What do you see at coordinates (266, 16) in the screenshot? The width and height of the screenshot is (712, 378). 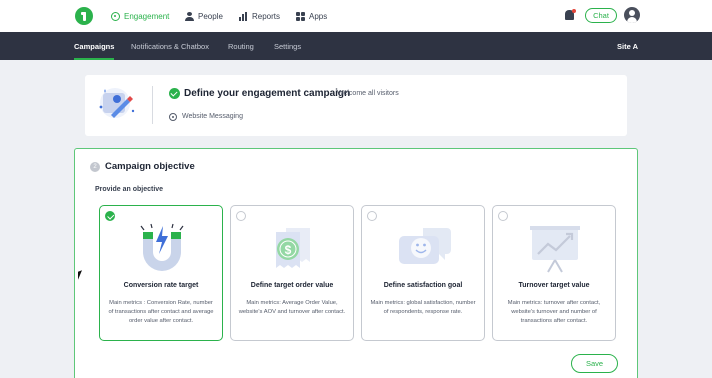 I see `nav-reports-label: Reports` at bounding box center [266, 16].